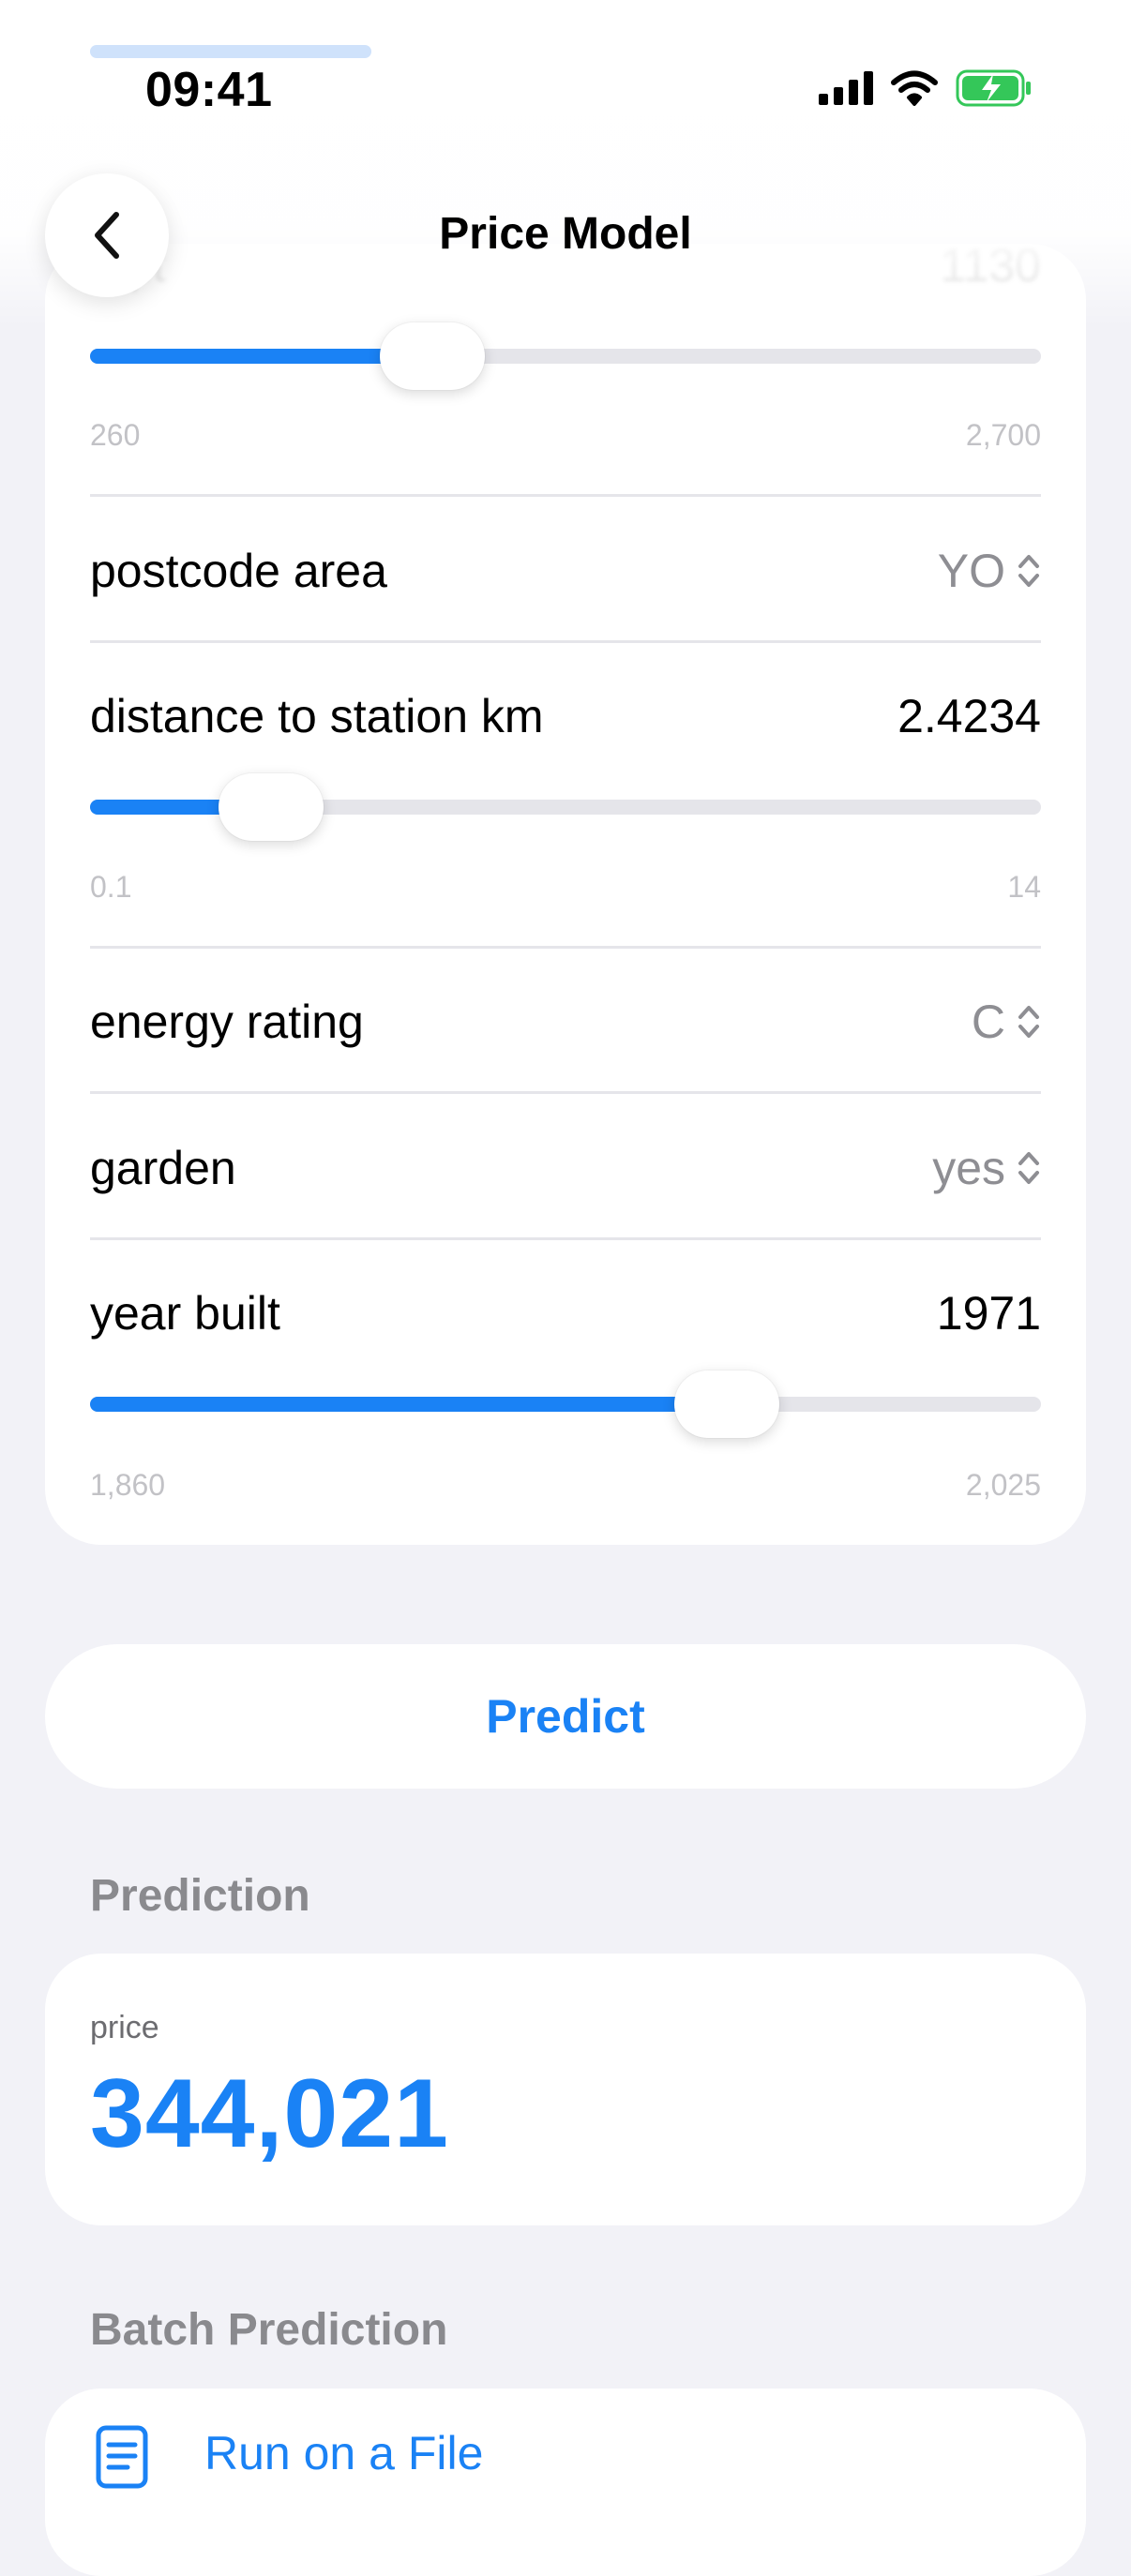 The image size is (1131, 2576). I want to click on postcode-area-picker: YO, so click(989, 571).